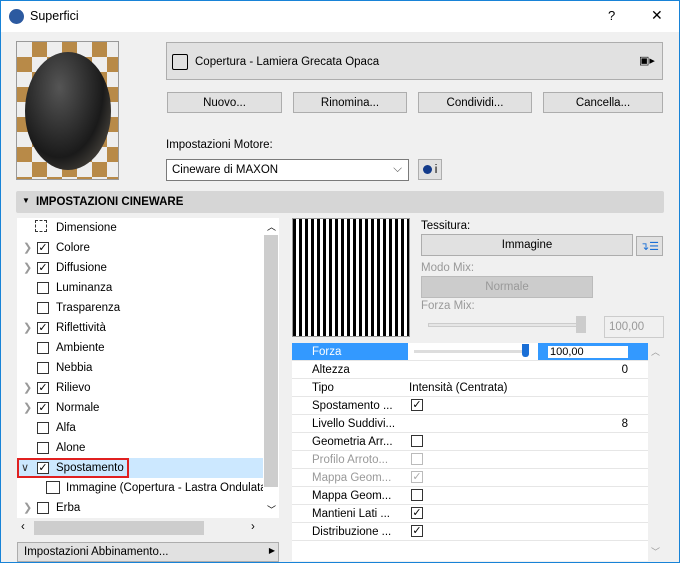 The image size is (680, 563). I want to click on tree-item: Immagine (Copertura - Lastra Ondulata, so click(142, 488).